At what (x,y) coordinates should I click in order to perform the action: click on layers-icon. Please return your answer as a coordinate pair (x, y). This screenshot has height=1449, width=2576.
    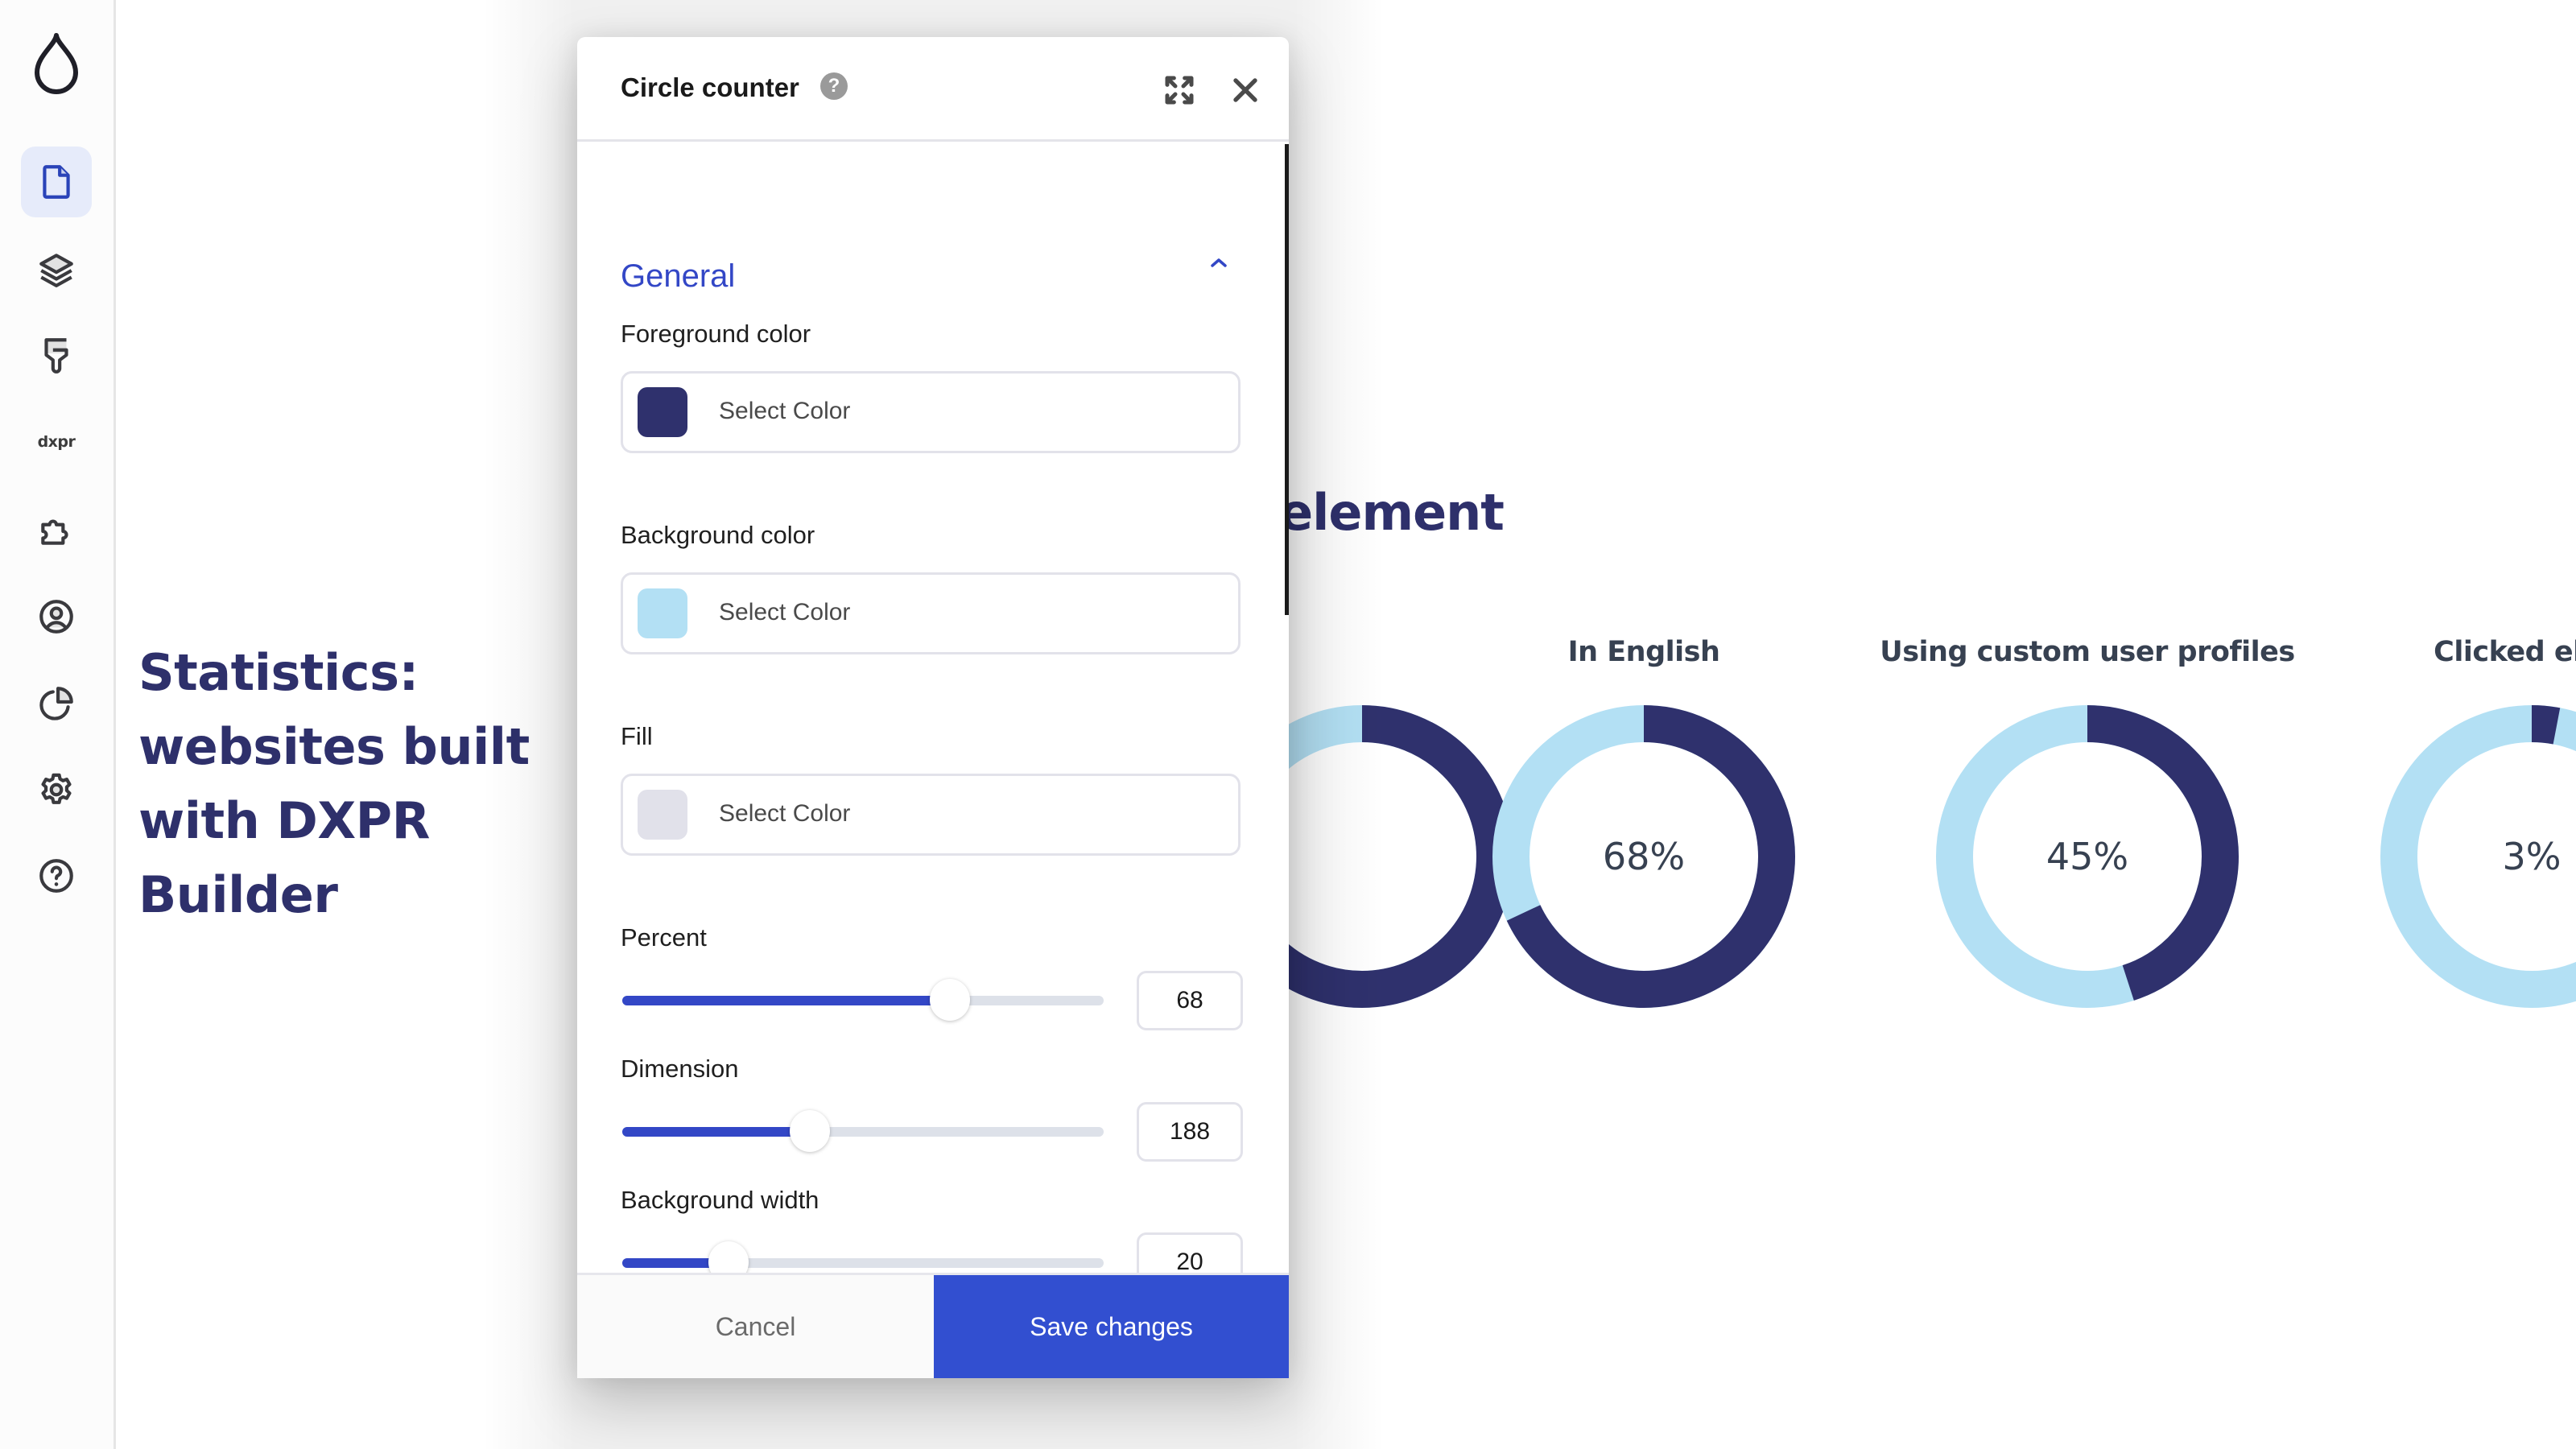
    Looking at the image, I should click on (56, 270).